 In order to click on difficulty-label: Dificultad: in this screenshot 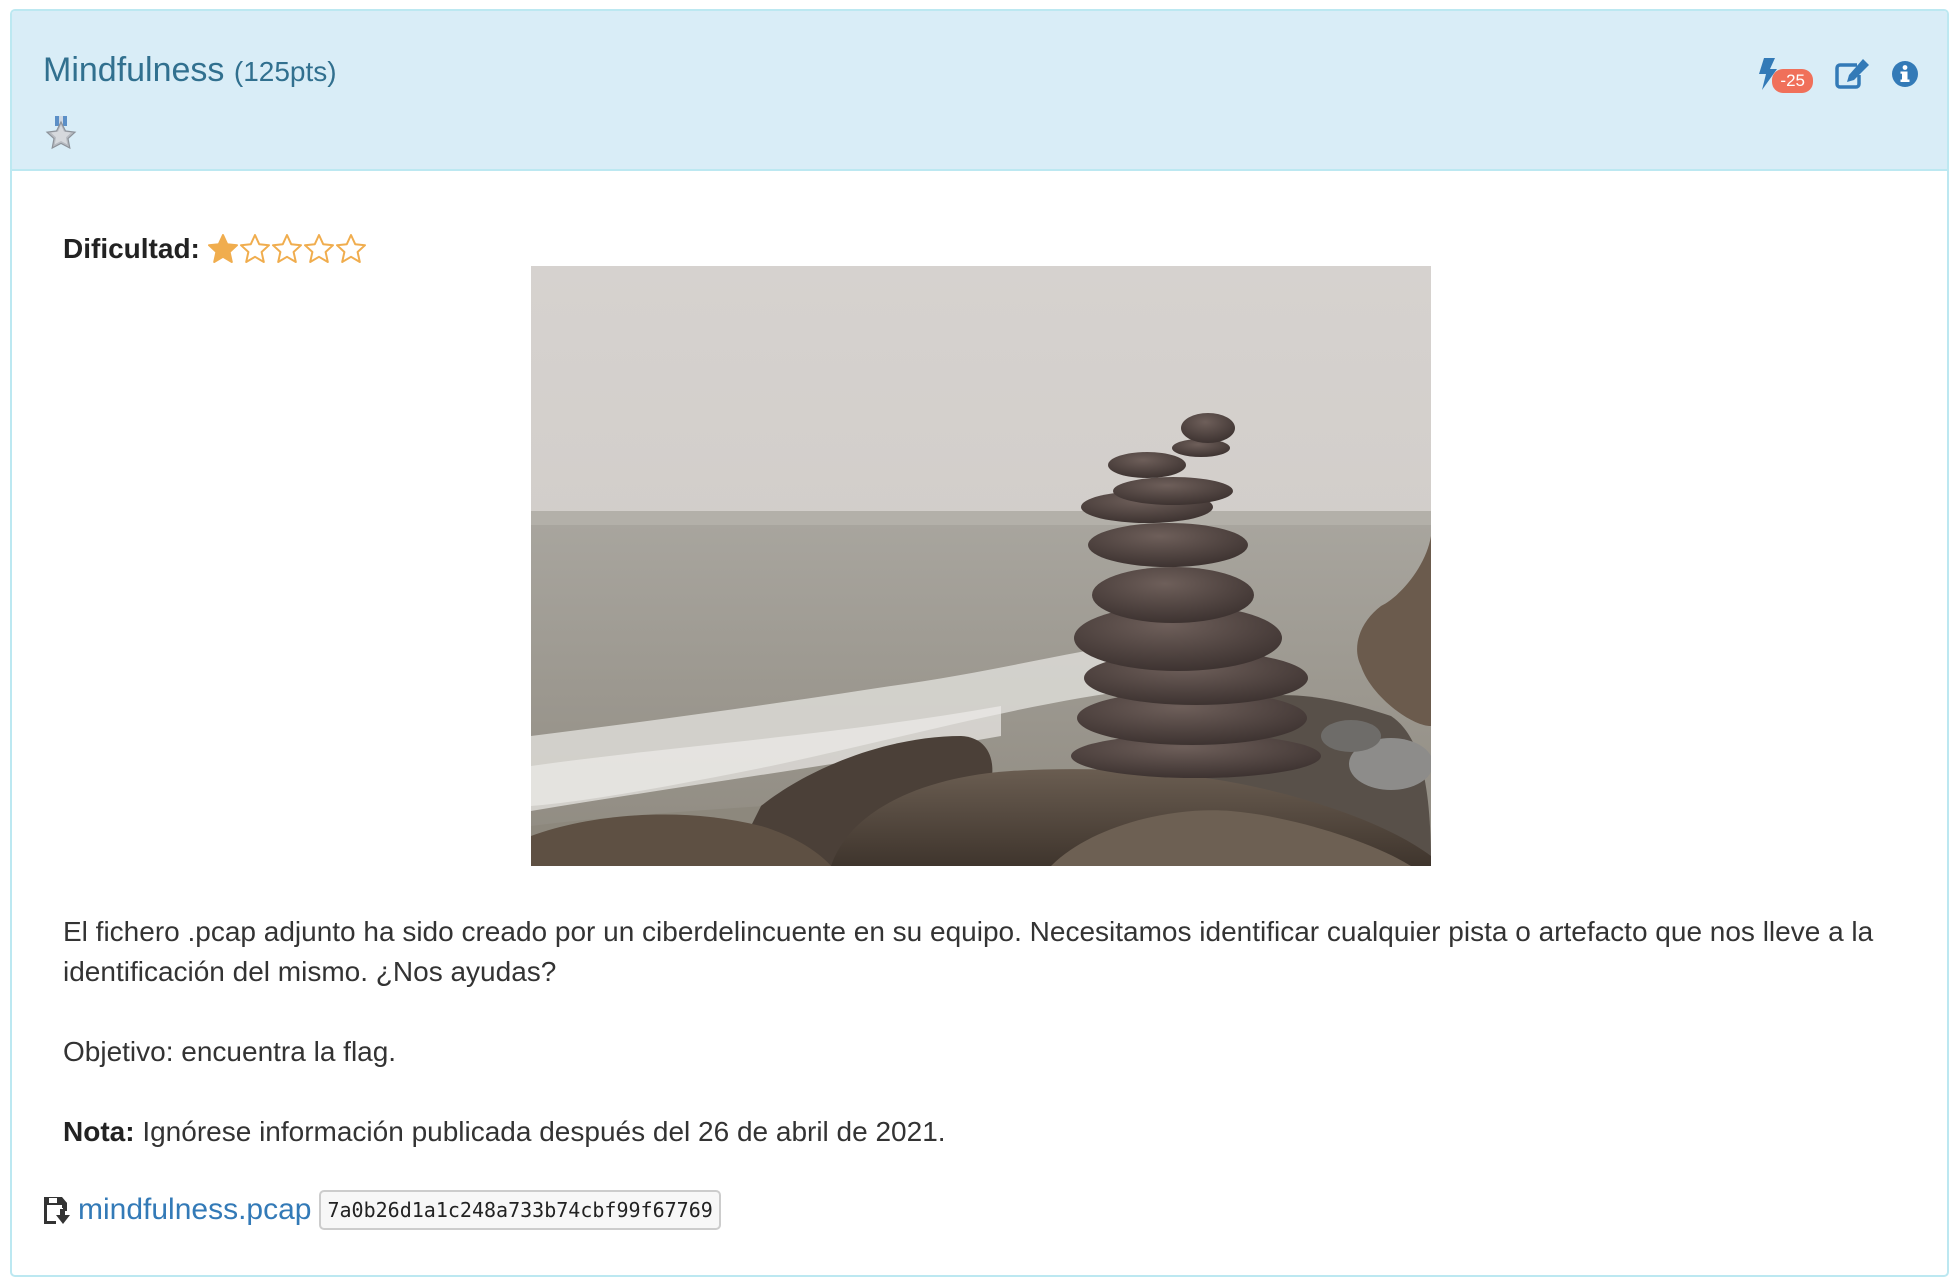, I will do `click(131, 248)`.